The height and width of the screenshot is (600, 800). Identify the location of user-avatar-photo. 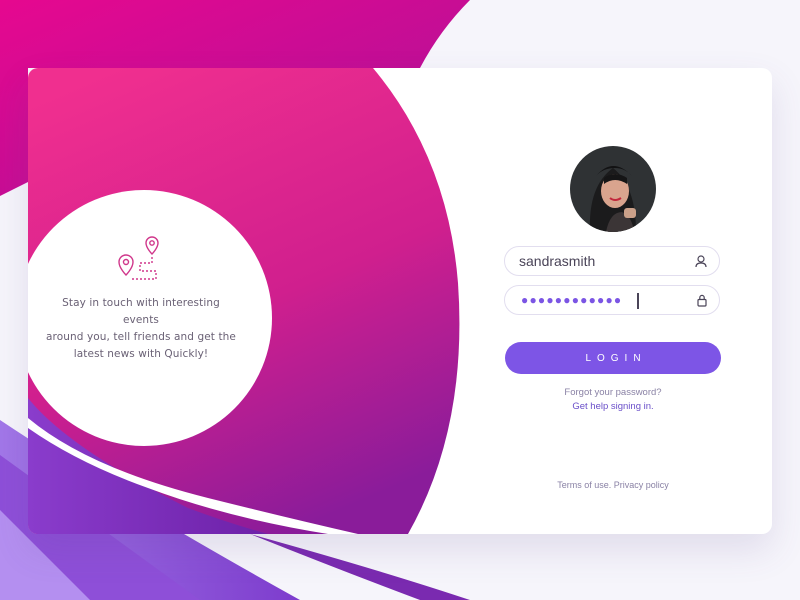
(613, 189).